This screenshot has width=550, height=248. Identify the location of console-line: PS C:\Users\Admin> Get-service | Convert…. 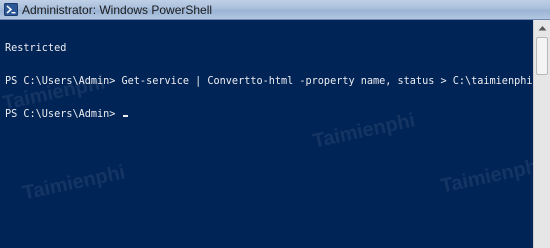
(269, 81).